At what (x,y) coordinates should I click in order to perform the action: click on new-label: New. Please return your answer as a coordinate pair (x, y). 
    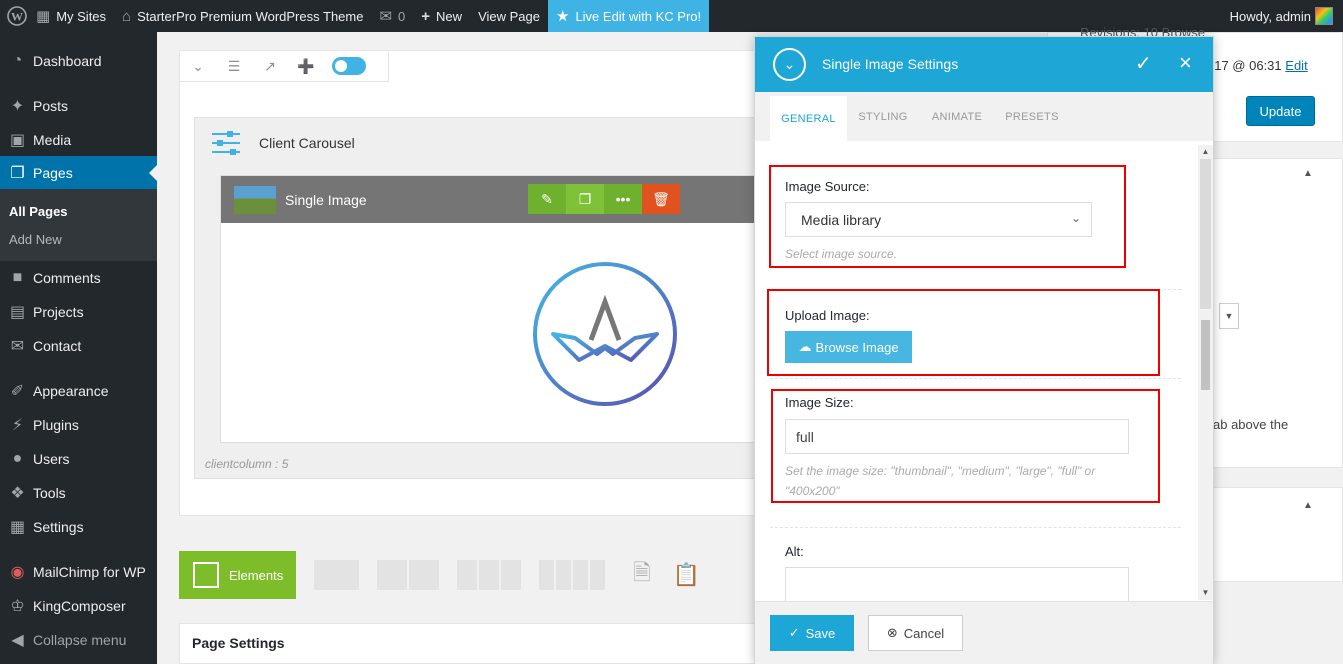
    Looking at the image, I should click on (449, 16).